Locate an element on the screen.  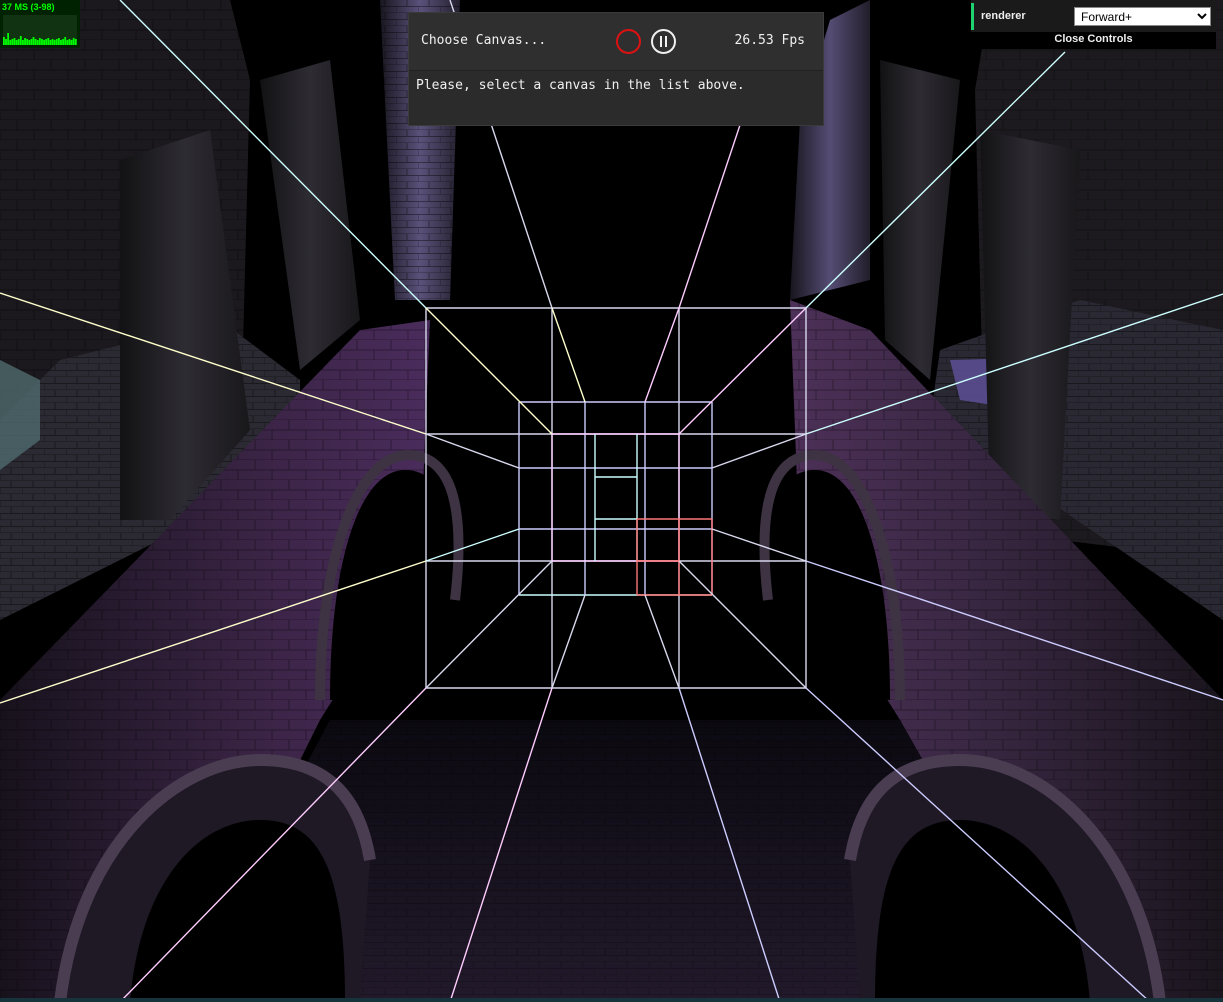
spector-header: Choose Canvas... 26.53 Fps is located at coordinates (616, 42).